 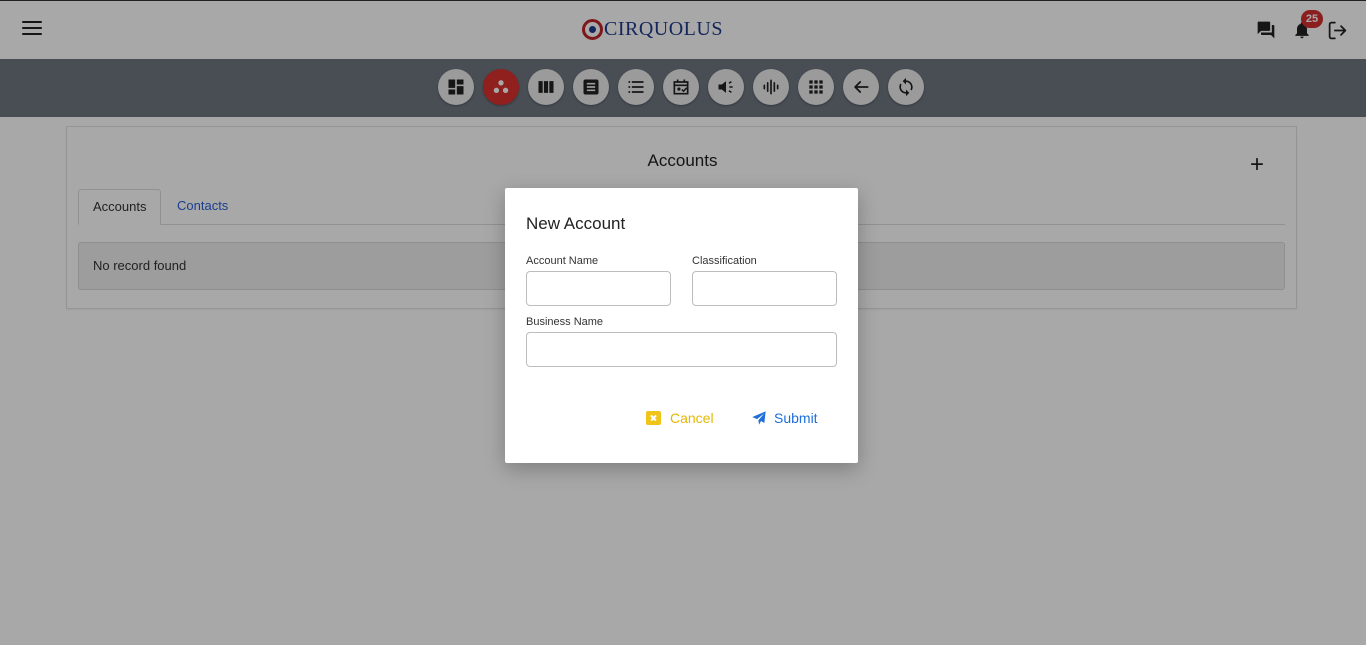 What do you see at coordinates (576, 223) in the screenshot?
I see `dialog-title: New Account` at bounding box center [576, 223].